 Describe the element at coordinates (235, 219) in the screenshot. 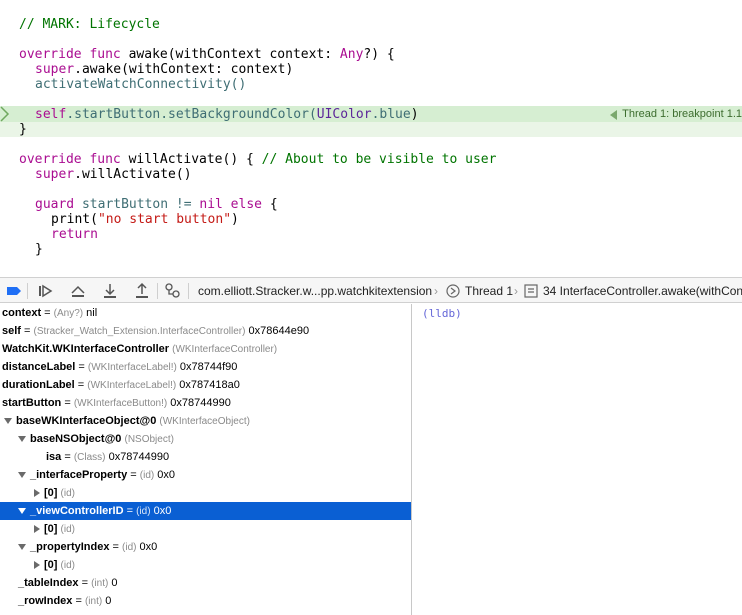

I see `paren: )` at that location.